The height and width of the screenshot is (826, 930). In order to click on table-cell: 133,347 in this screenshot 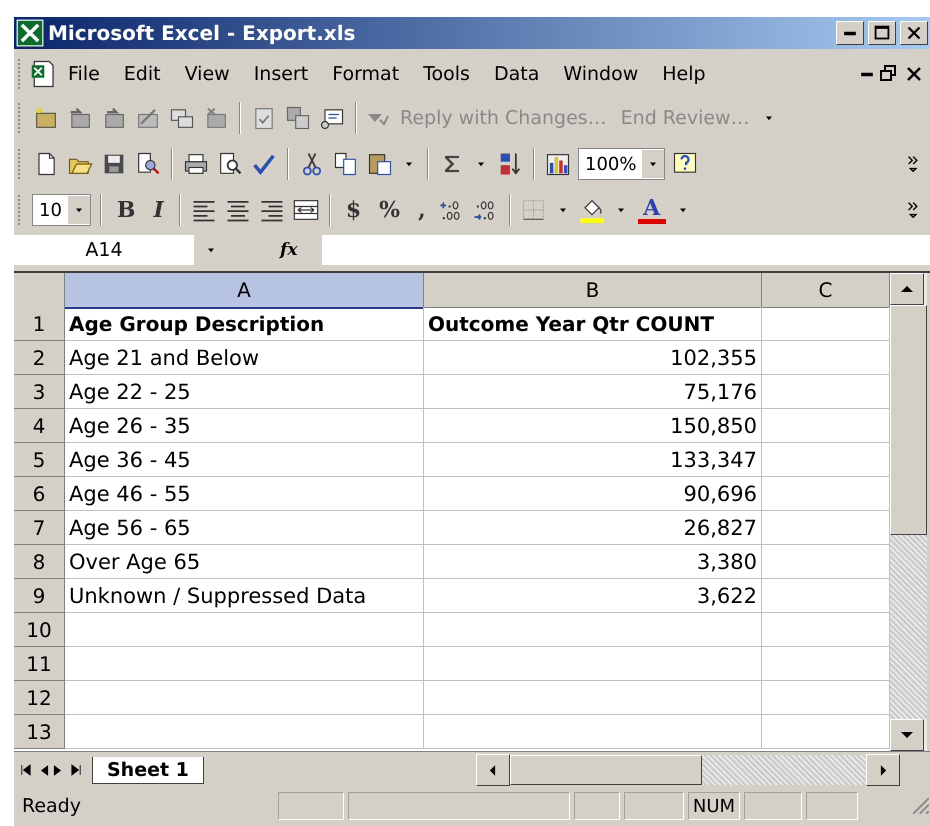, I will do `click(593, 460)`.